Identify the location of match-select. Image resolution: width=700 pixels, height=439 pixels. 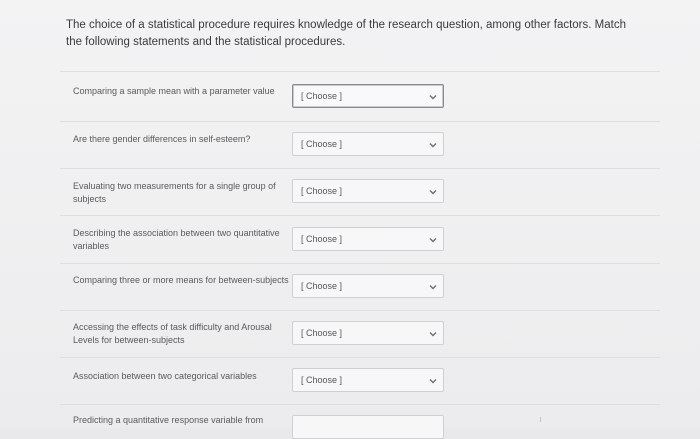
(368, 427).